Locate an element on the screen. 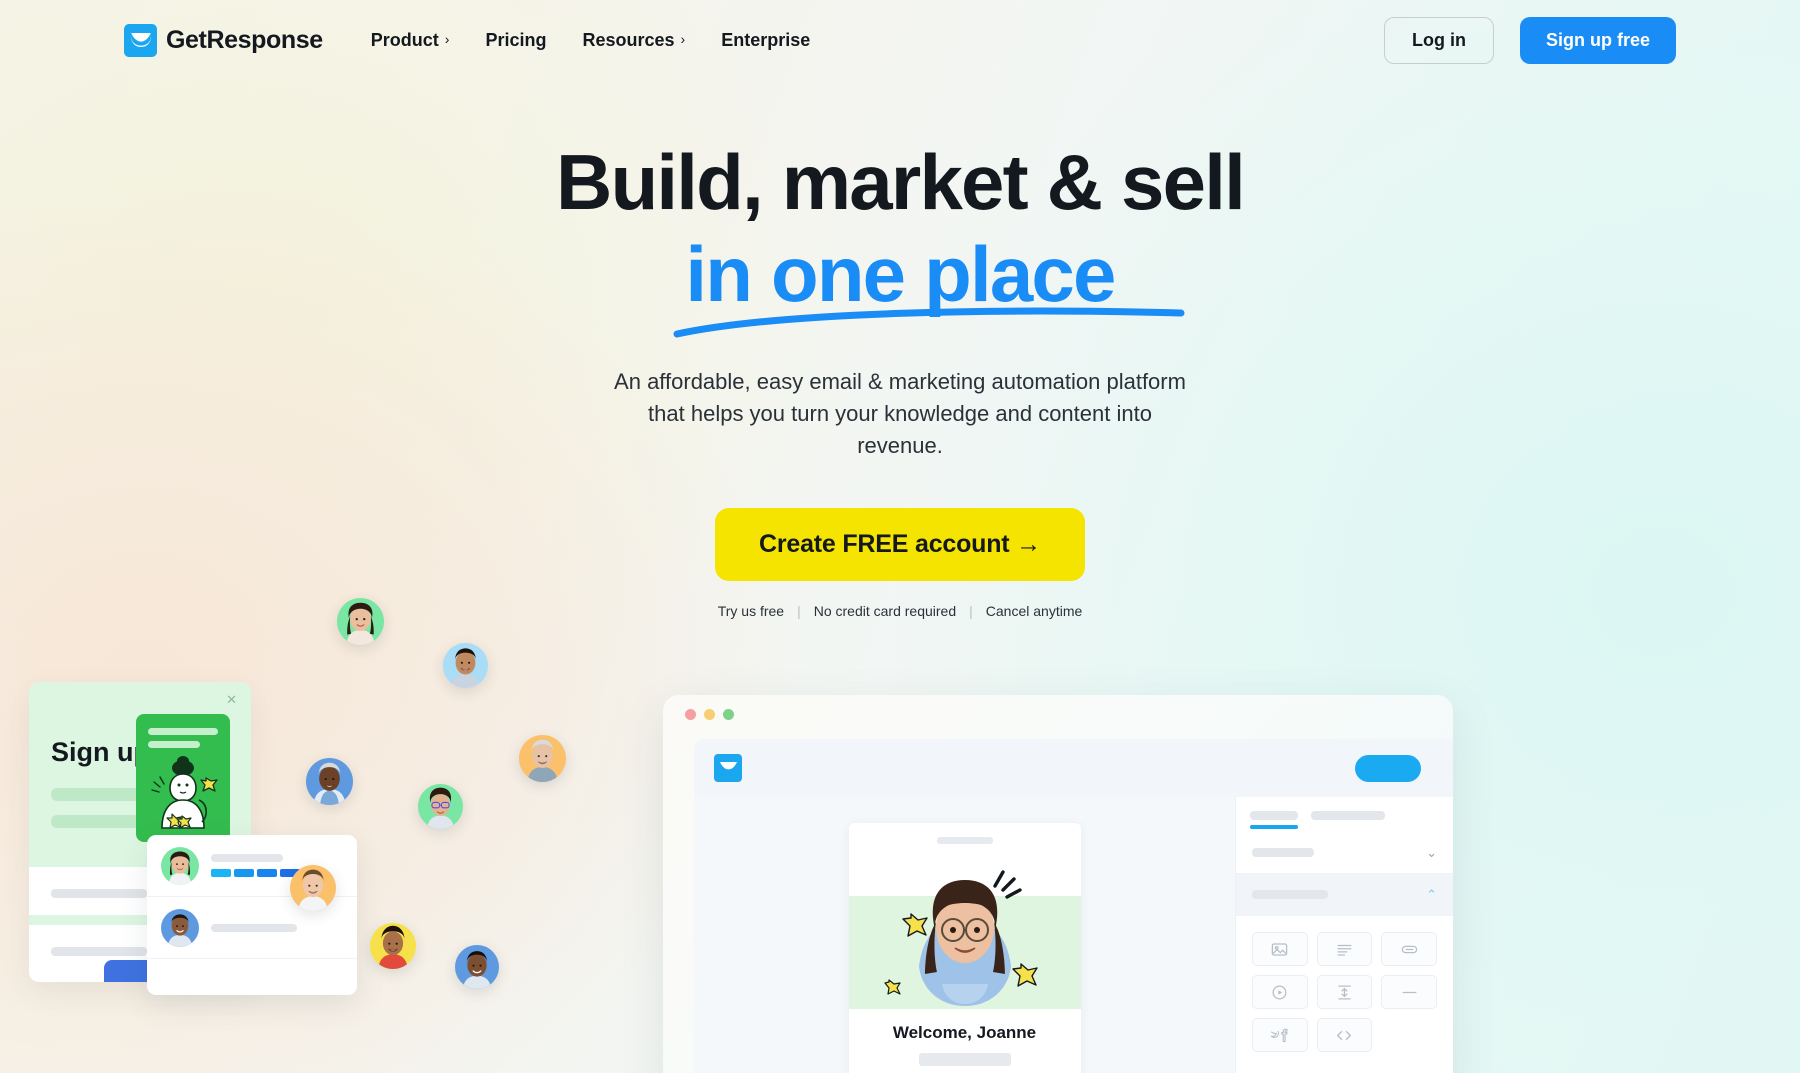  nav-item-enterprise: Enterprise is located at coordinates (765, 40).